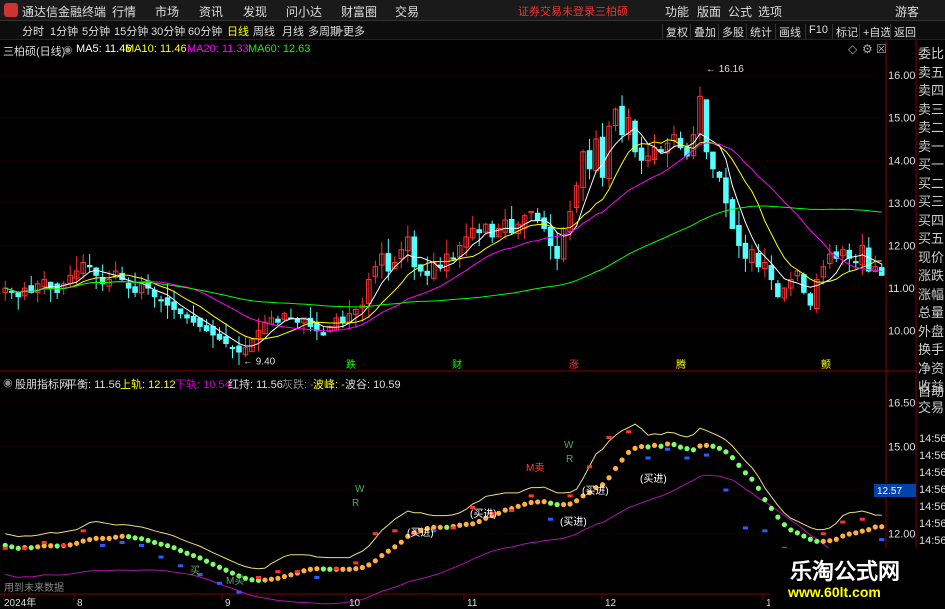  What do you see at coordinates (932, 439) in the screenshot?
I see `time-tick-0: 14:56` at bounding box center [932, 439].